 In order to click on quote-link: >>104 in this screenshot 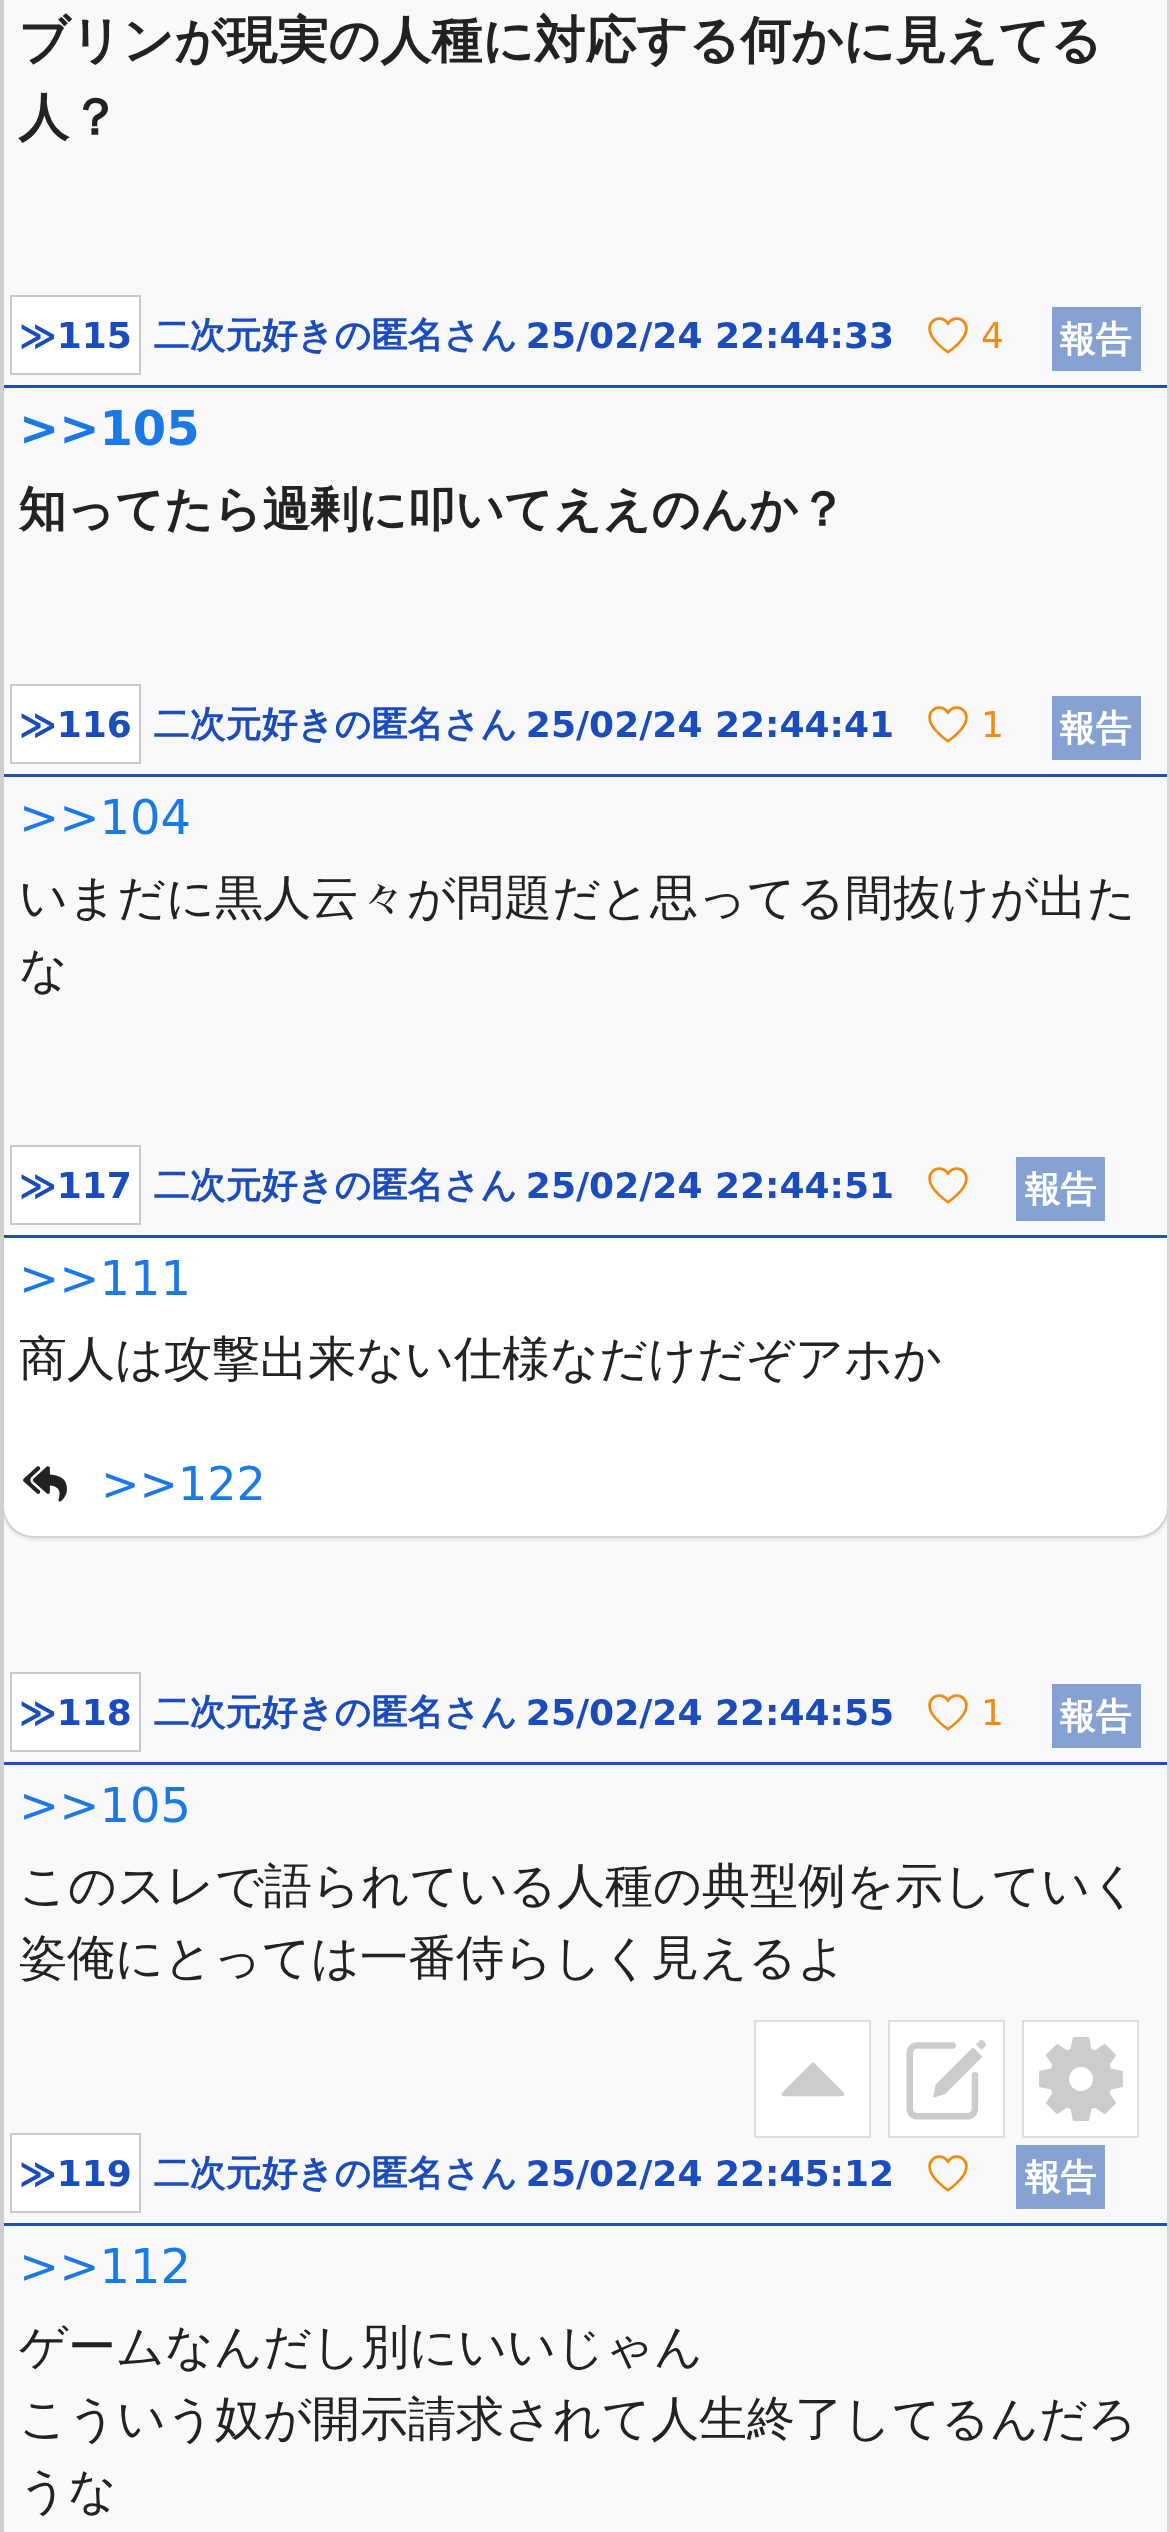, I will do `click(105, 817)`.